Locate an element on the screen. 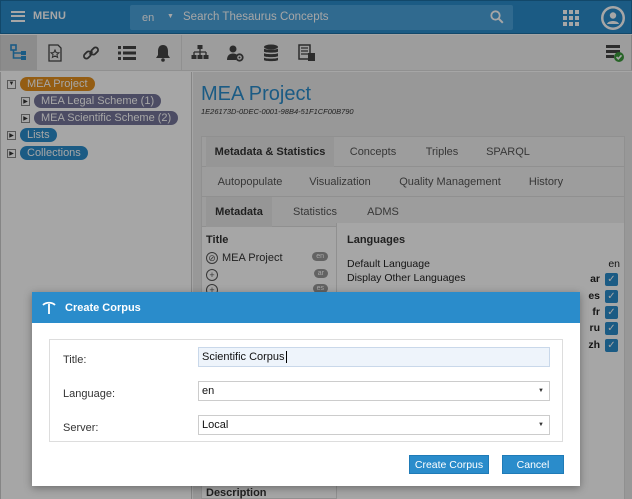  text-cursor is located at coordinates (286, 357).